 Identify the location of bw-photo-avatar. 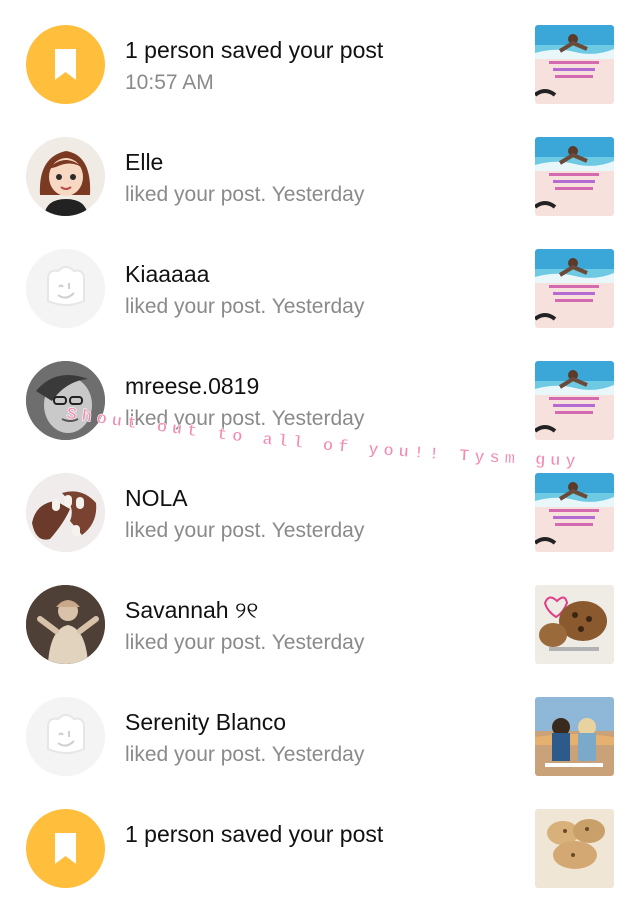
(65, 400).